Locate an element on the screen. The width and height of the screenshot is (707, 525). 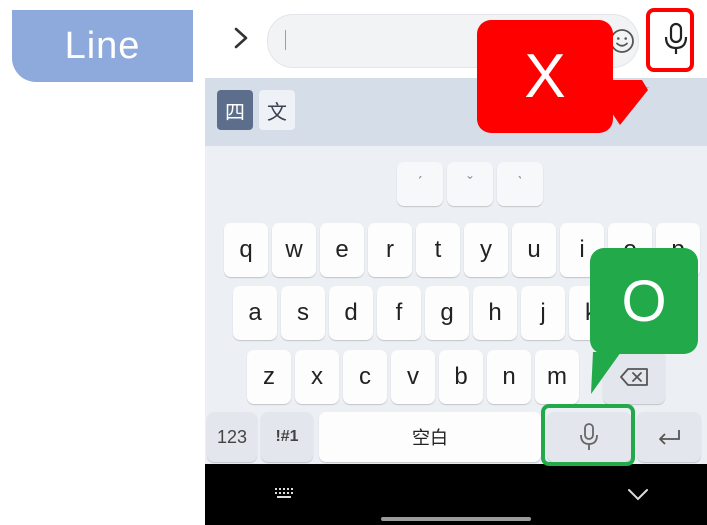
key-z: z is located at coordinates (269, 377).